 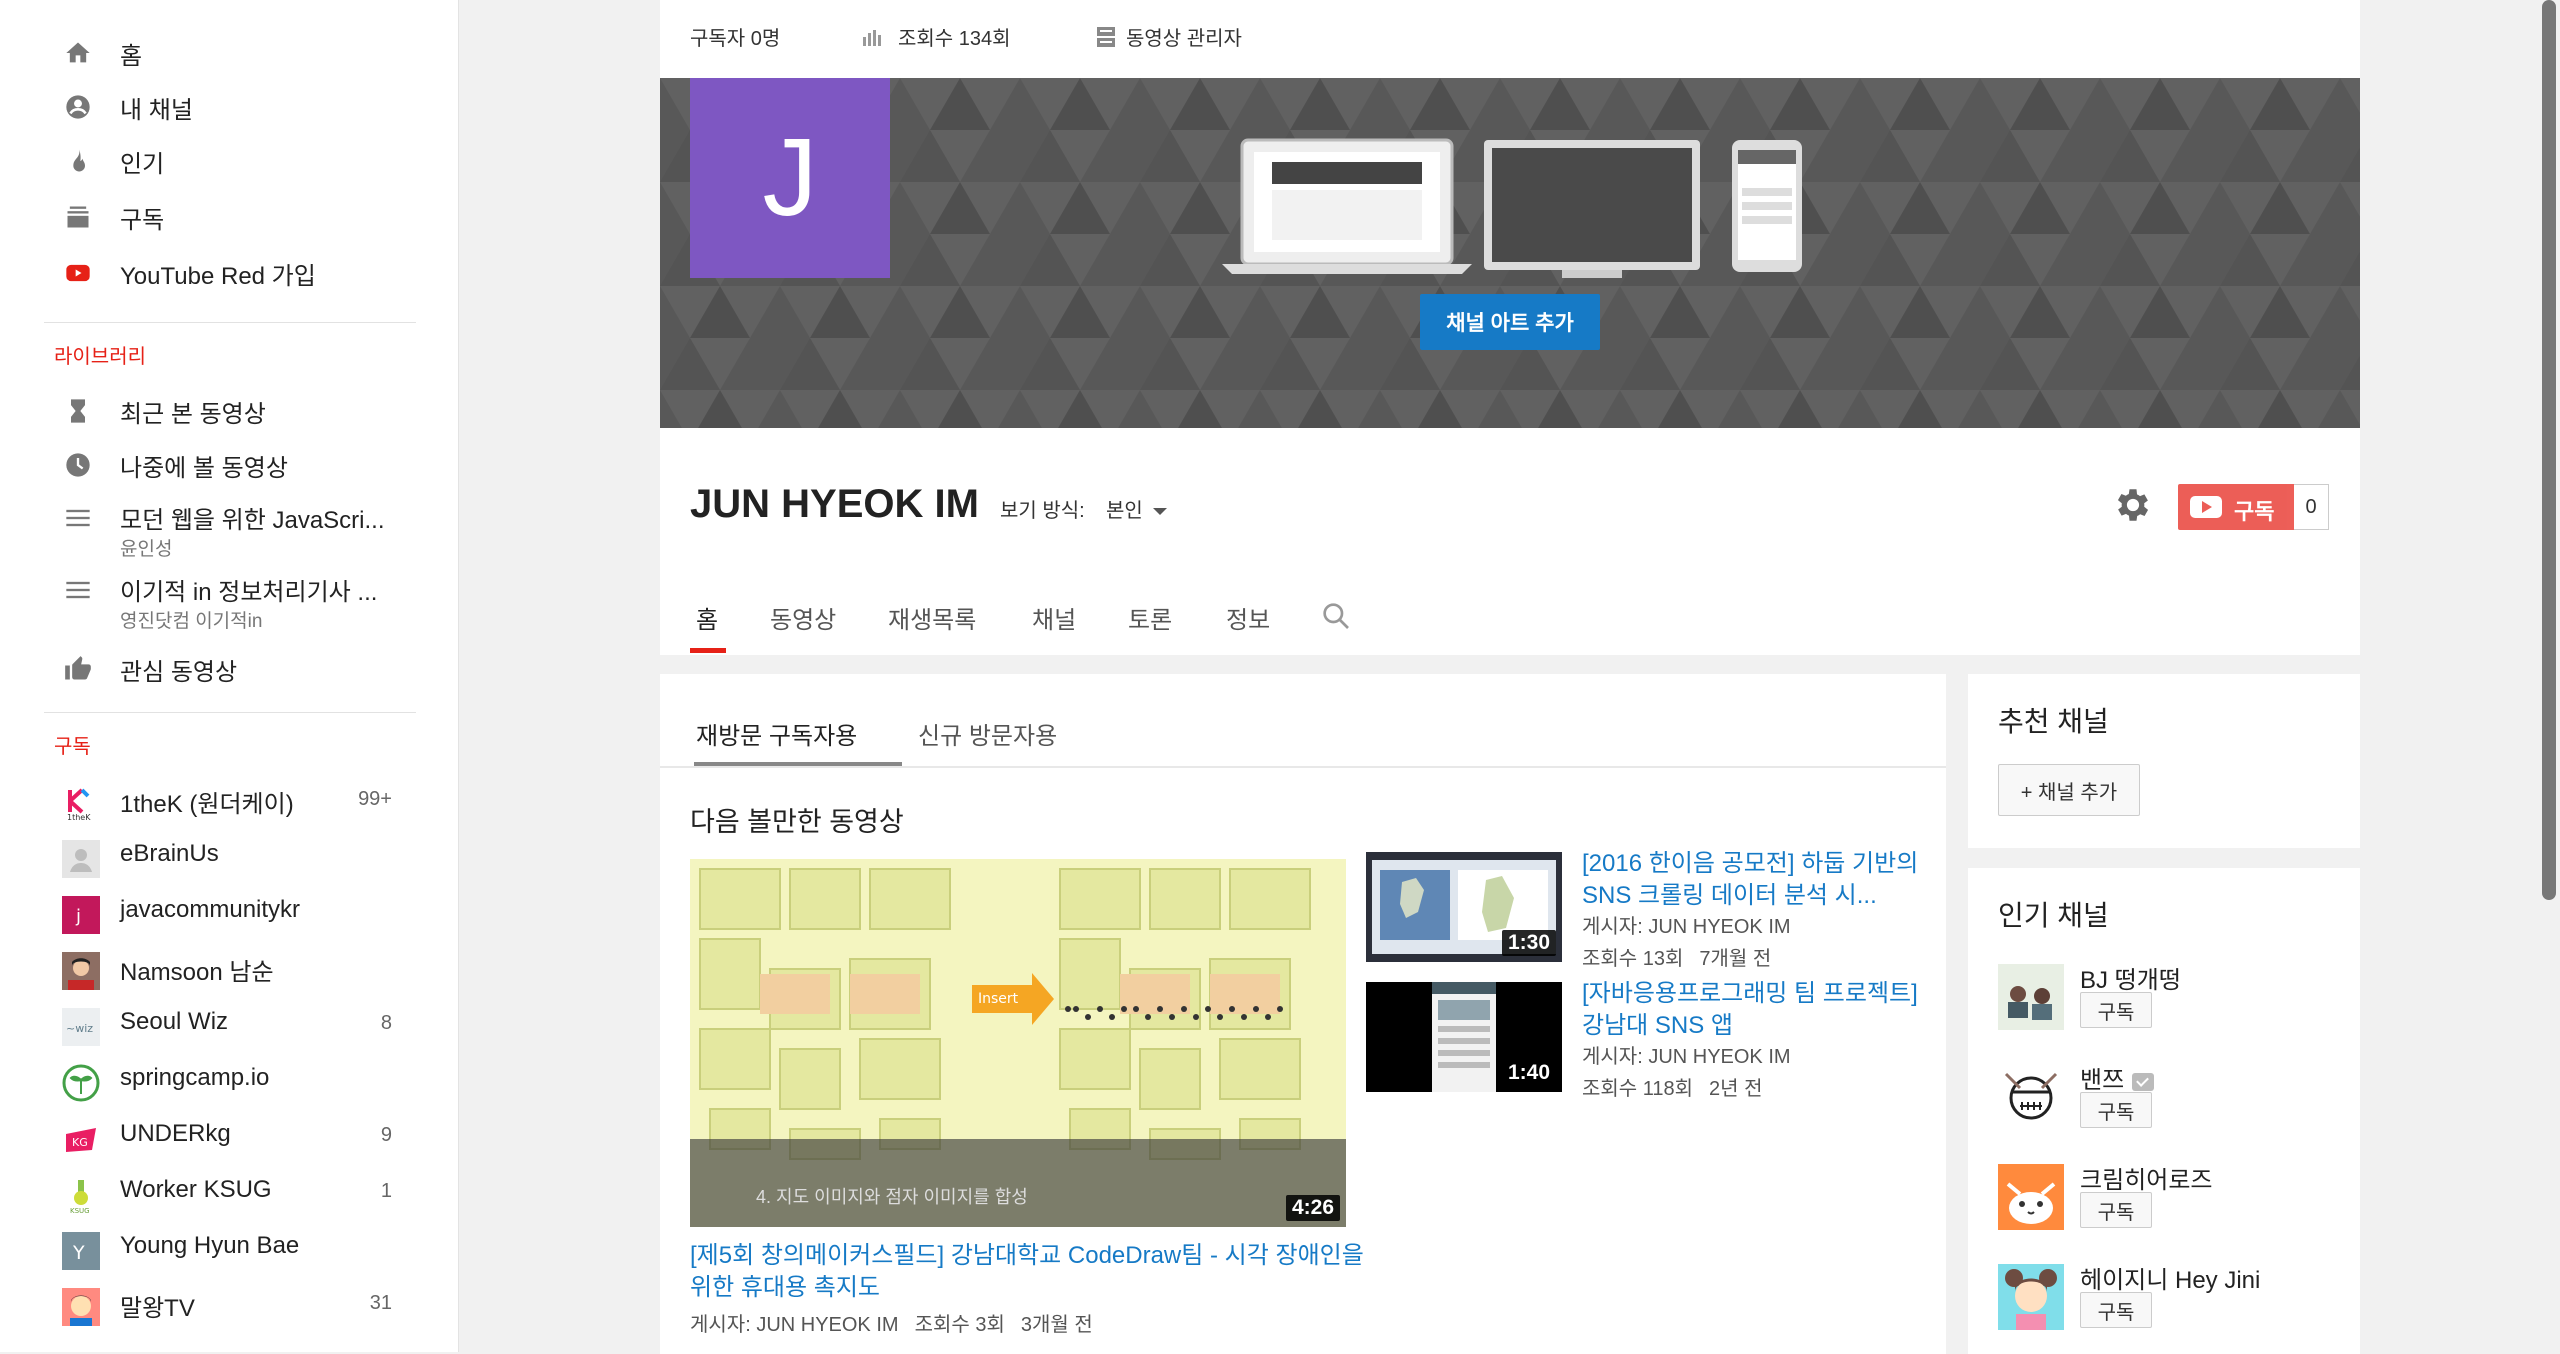 What do you see at coordinates (229, 668) in the screenshot?
I see `sidebar-item-liked-videos: 관심 동영상` at bounding box center [229, 668].